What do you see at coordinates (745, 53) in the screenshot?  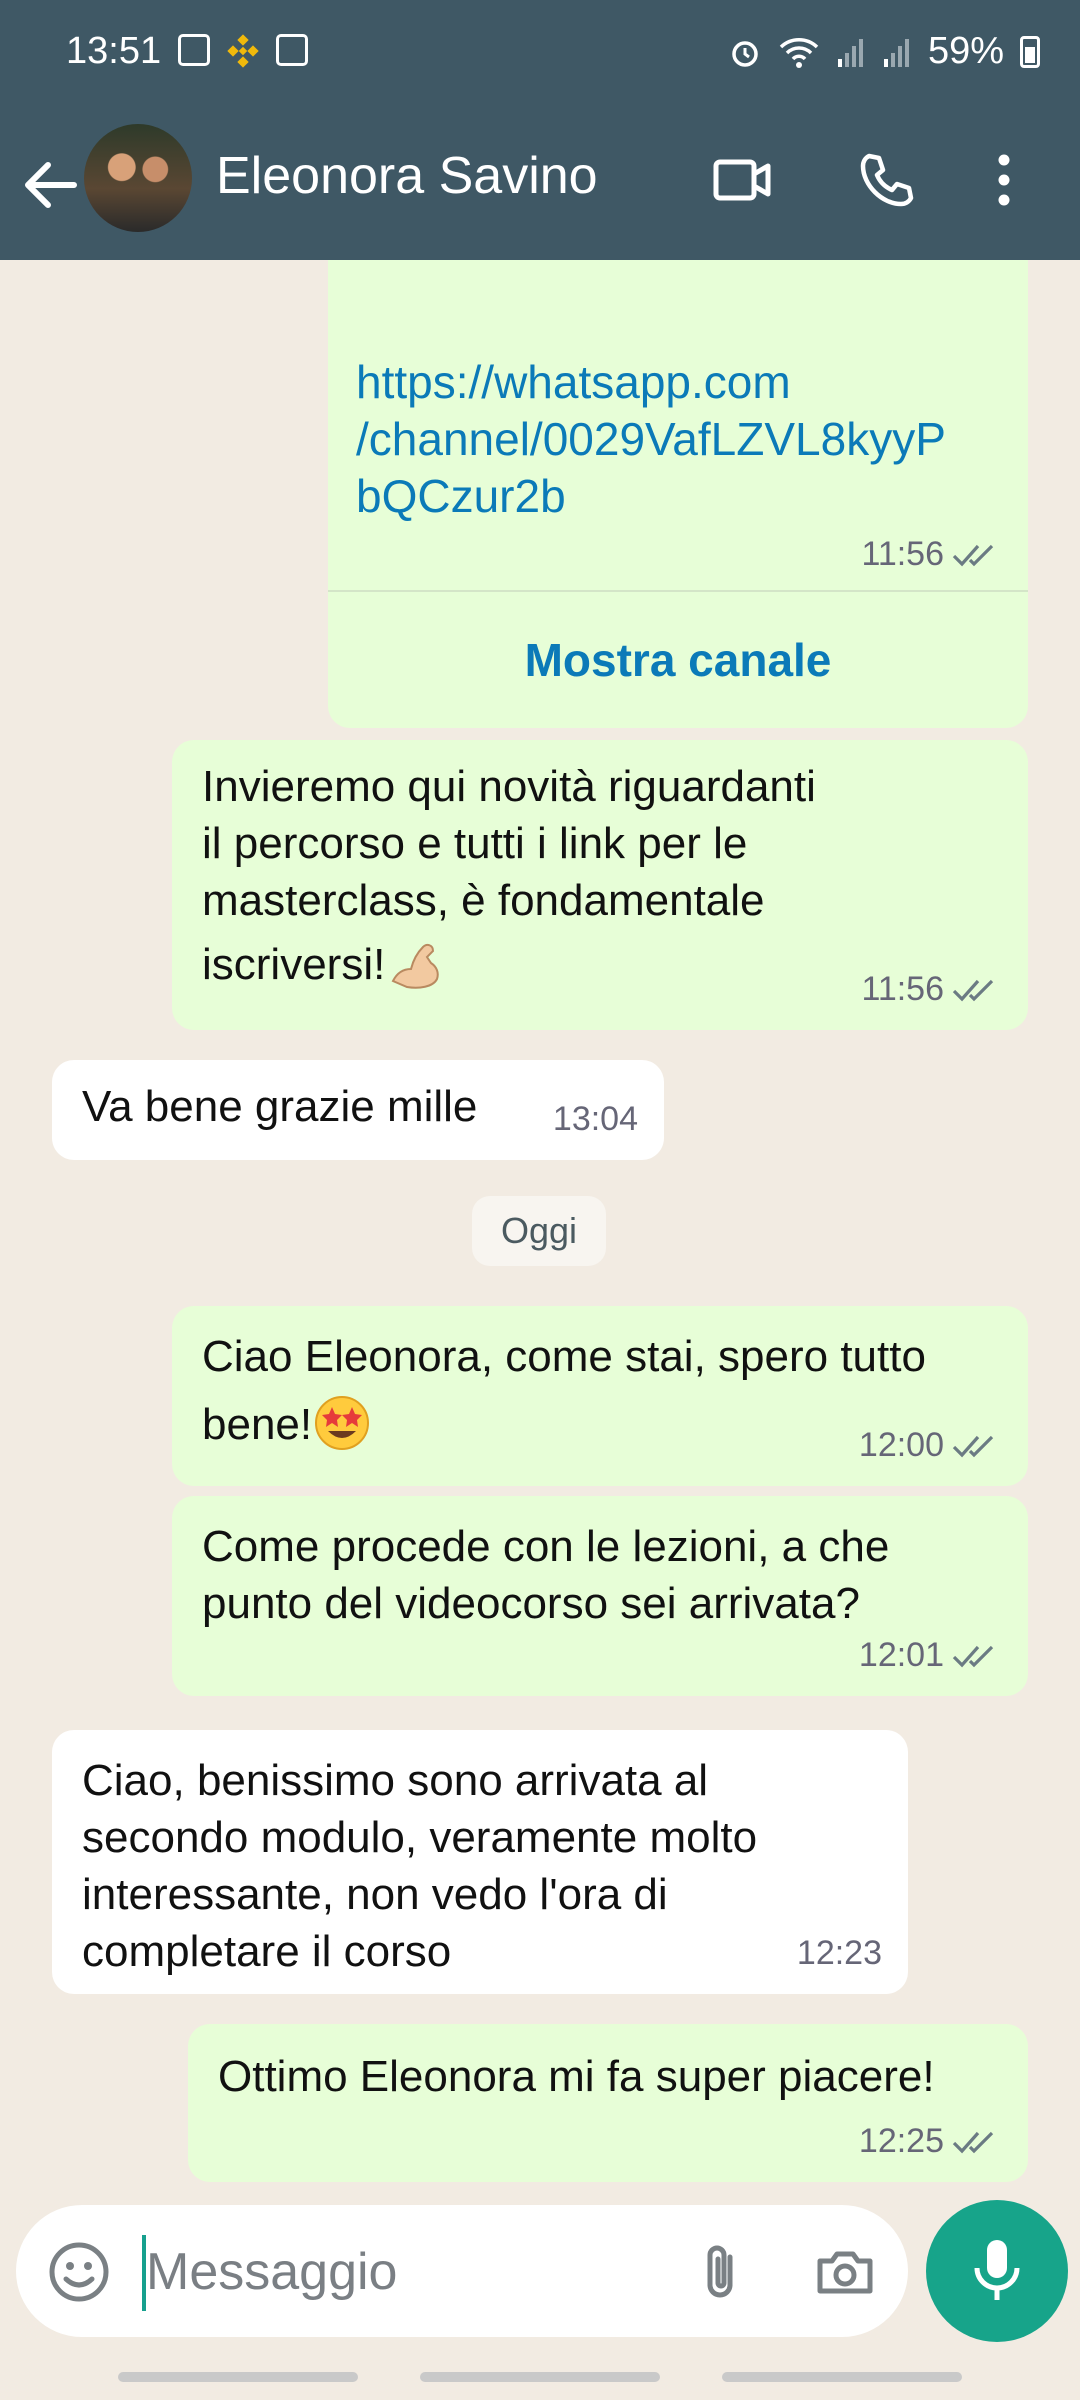 I see `alarm-icon` at bounding box center [745, 53].